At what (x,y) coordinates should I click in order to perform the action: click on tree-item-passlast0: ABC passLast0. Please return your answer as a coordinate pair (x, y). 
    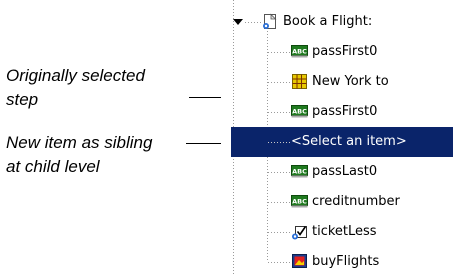
    Looking at the image, I should click on (337, 172).